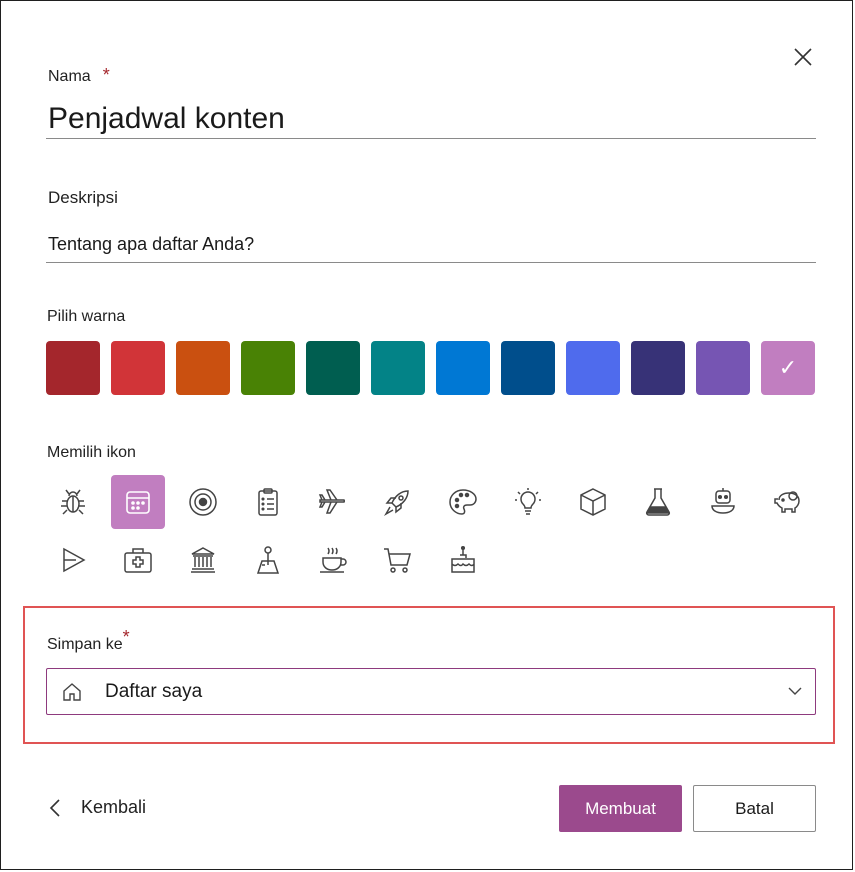 This screenshot has height=872, width=855. I want to click on joystick-icon, so click(268, 560).